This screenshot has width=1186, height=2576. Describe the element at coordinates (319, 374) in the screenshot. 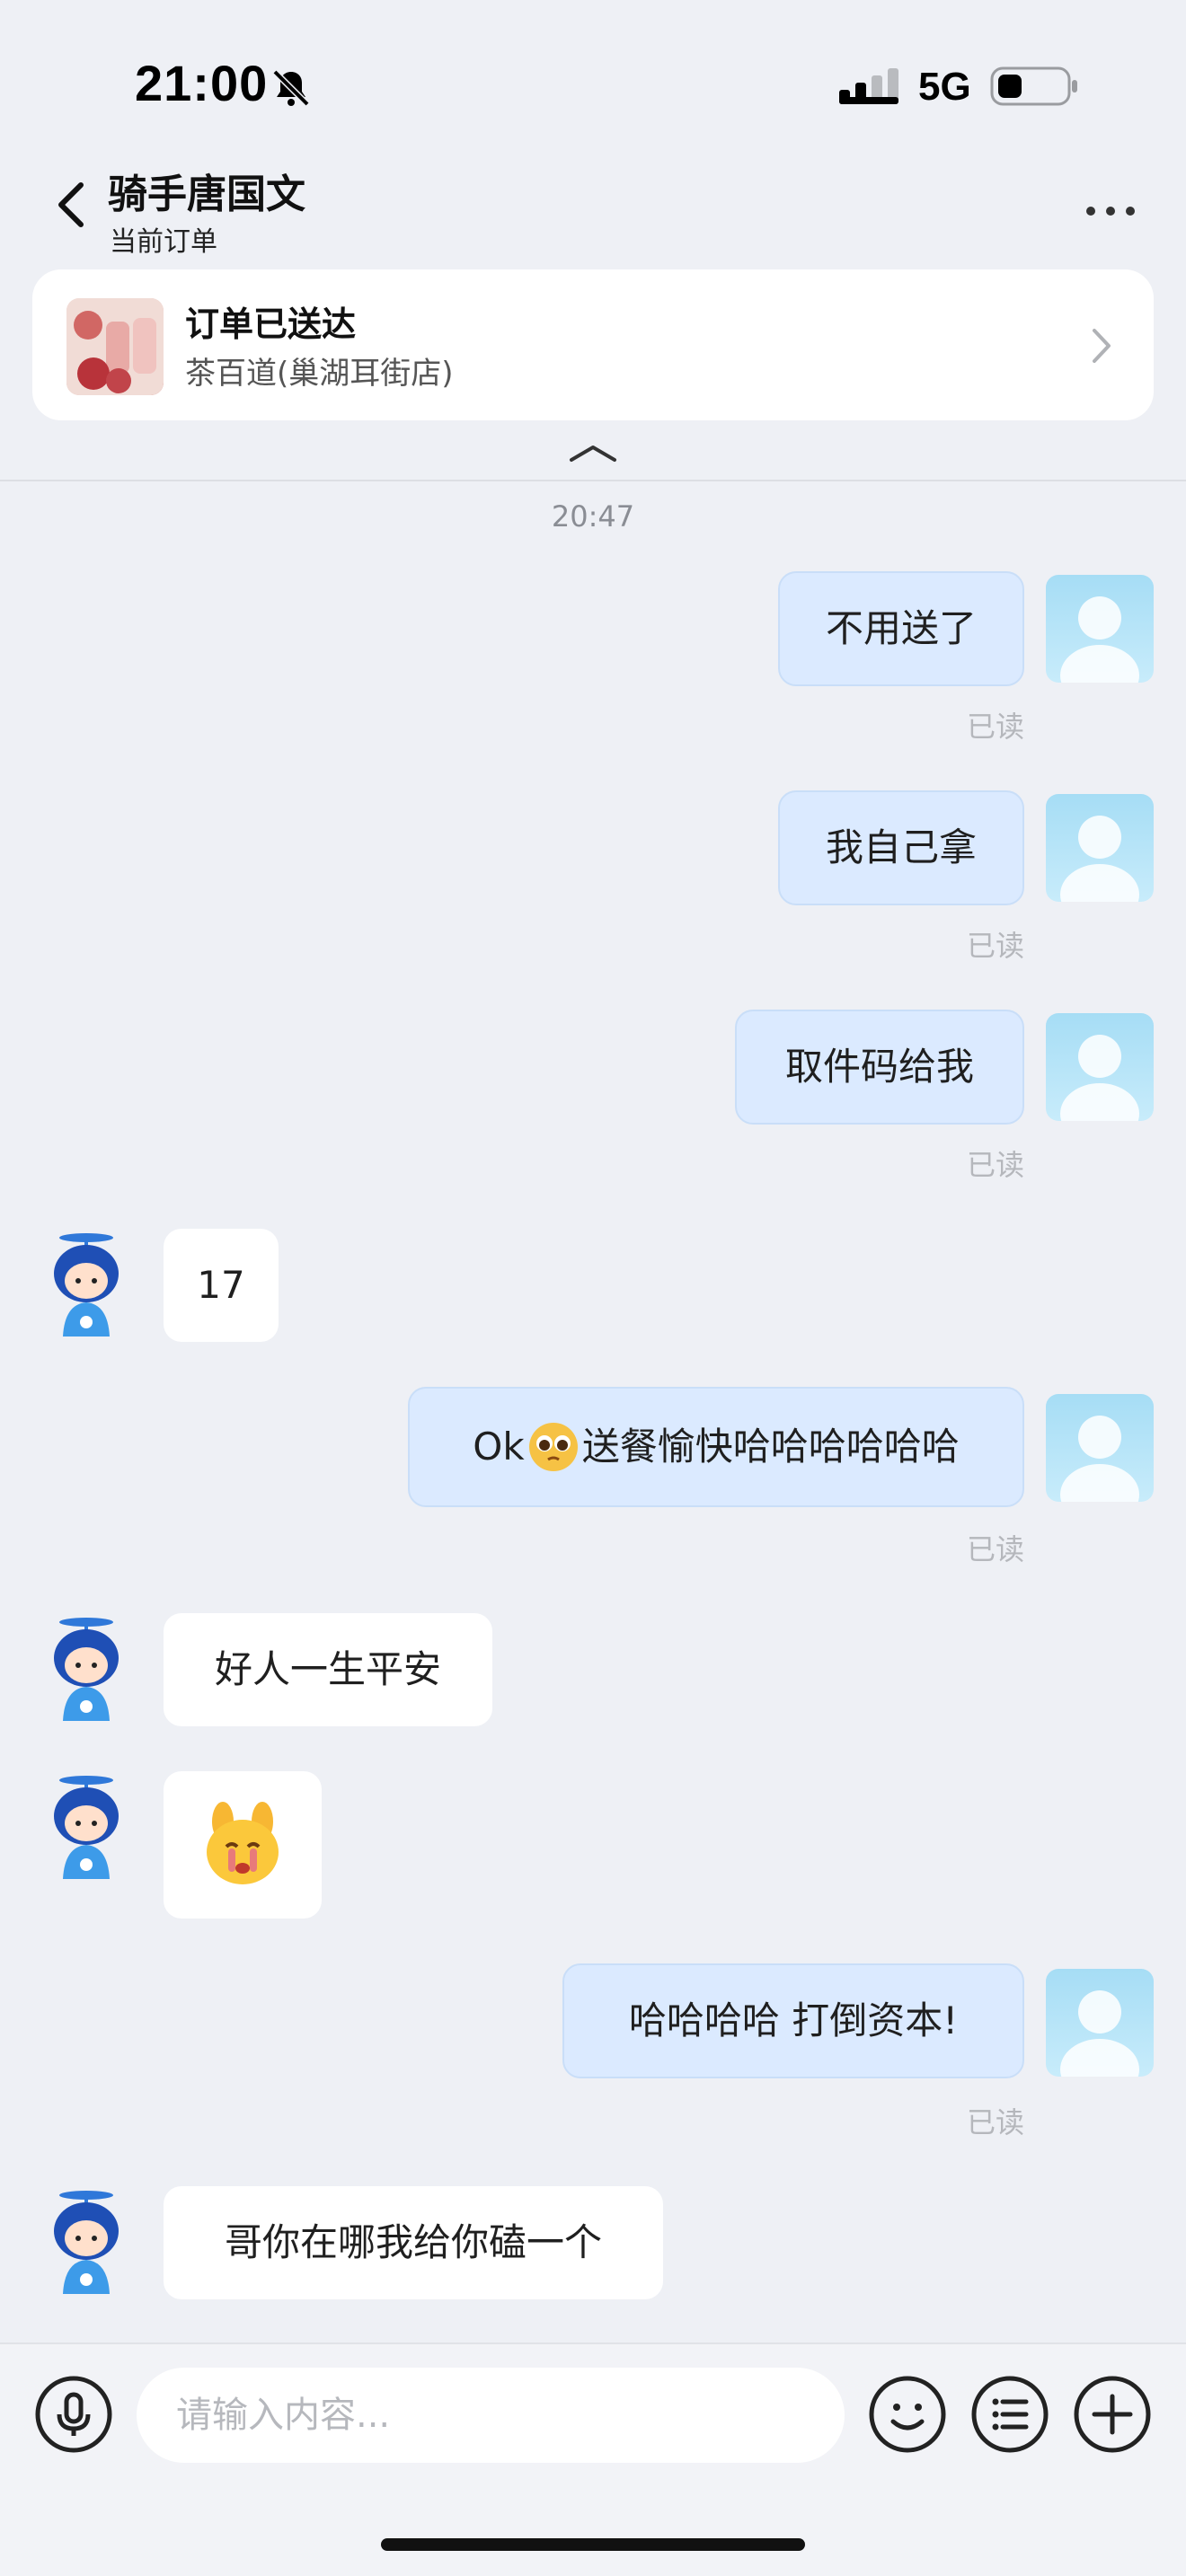

I see `order-store-name: 茶百道(巢湖耳街店)` at that location.